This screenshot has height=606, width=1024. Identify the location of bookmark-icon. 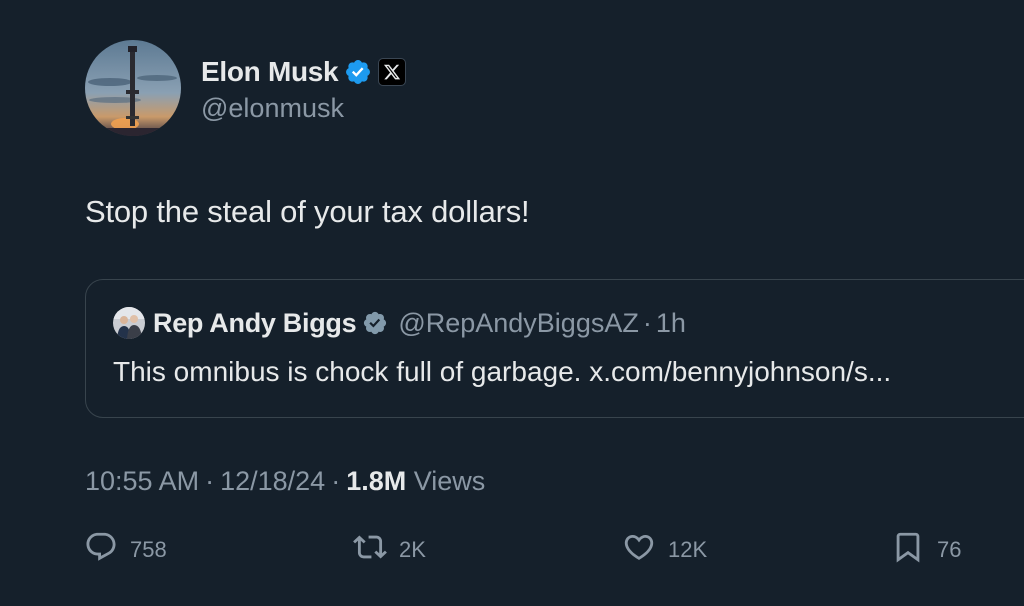
(908, 549).